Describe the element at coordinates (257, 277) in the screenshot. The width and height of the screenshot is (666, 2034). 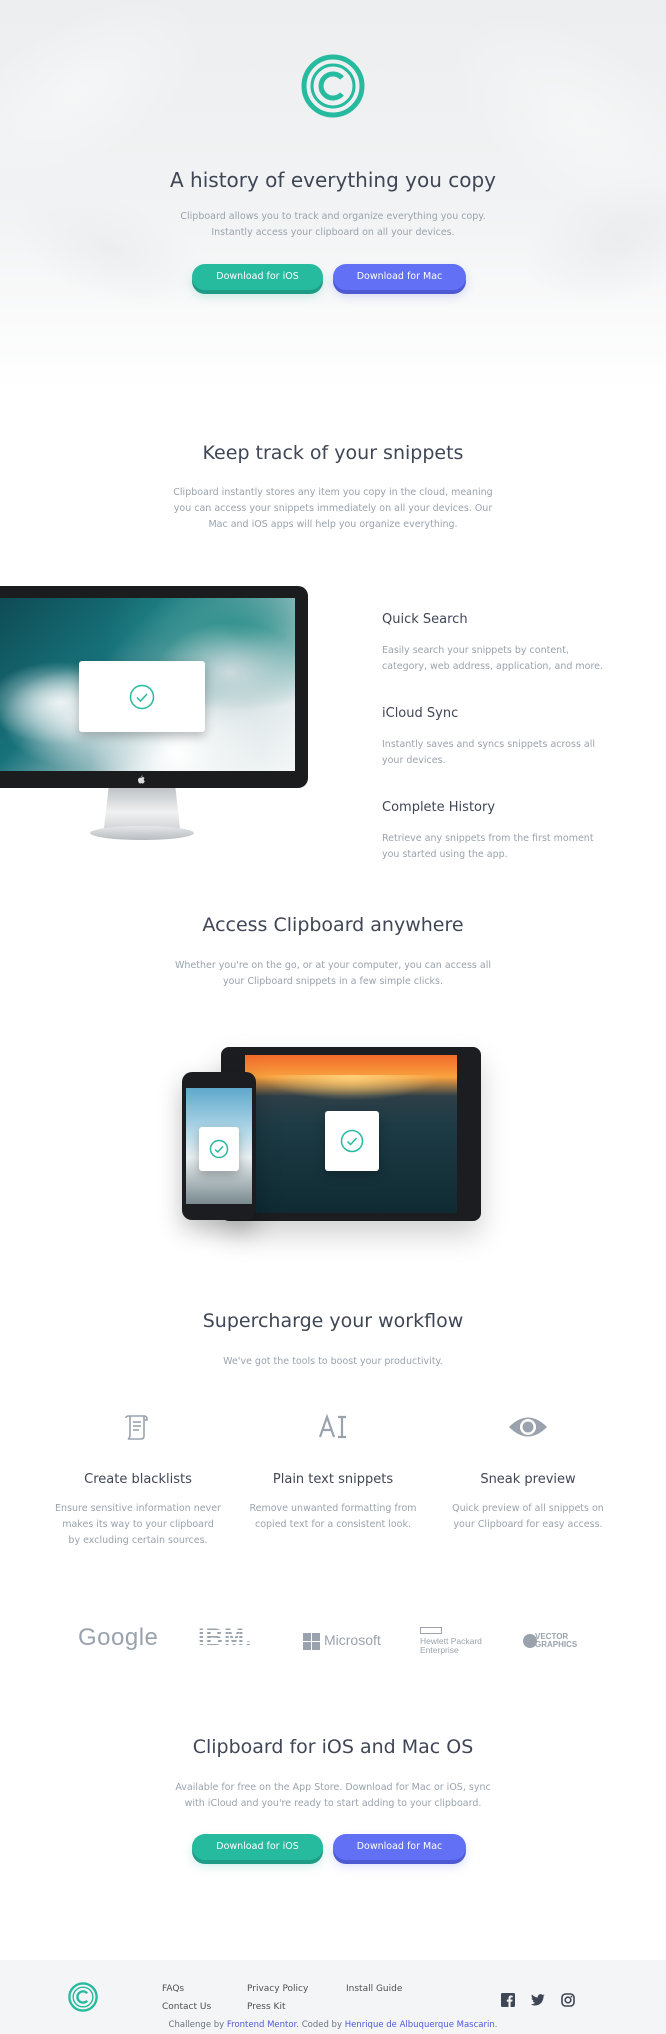
I see `hero-download-ios-button: Download for iOS` at that location.